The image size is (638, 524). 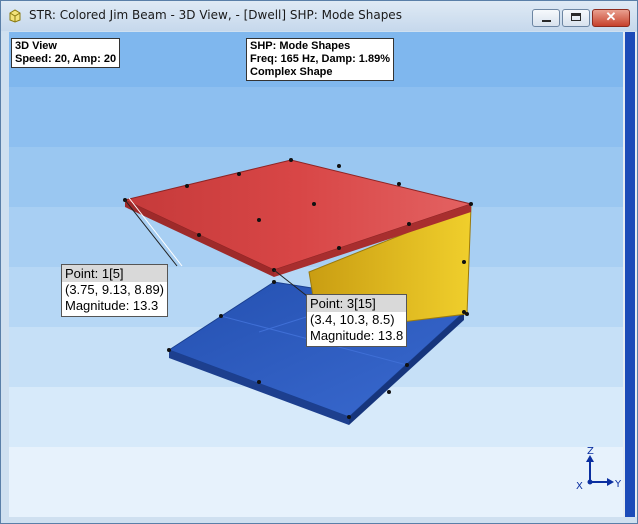 What do you see at coordinates (36, 46) in the screenshot?
I see `view-mode-label: 3D View` at bounding box center [36, 46].